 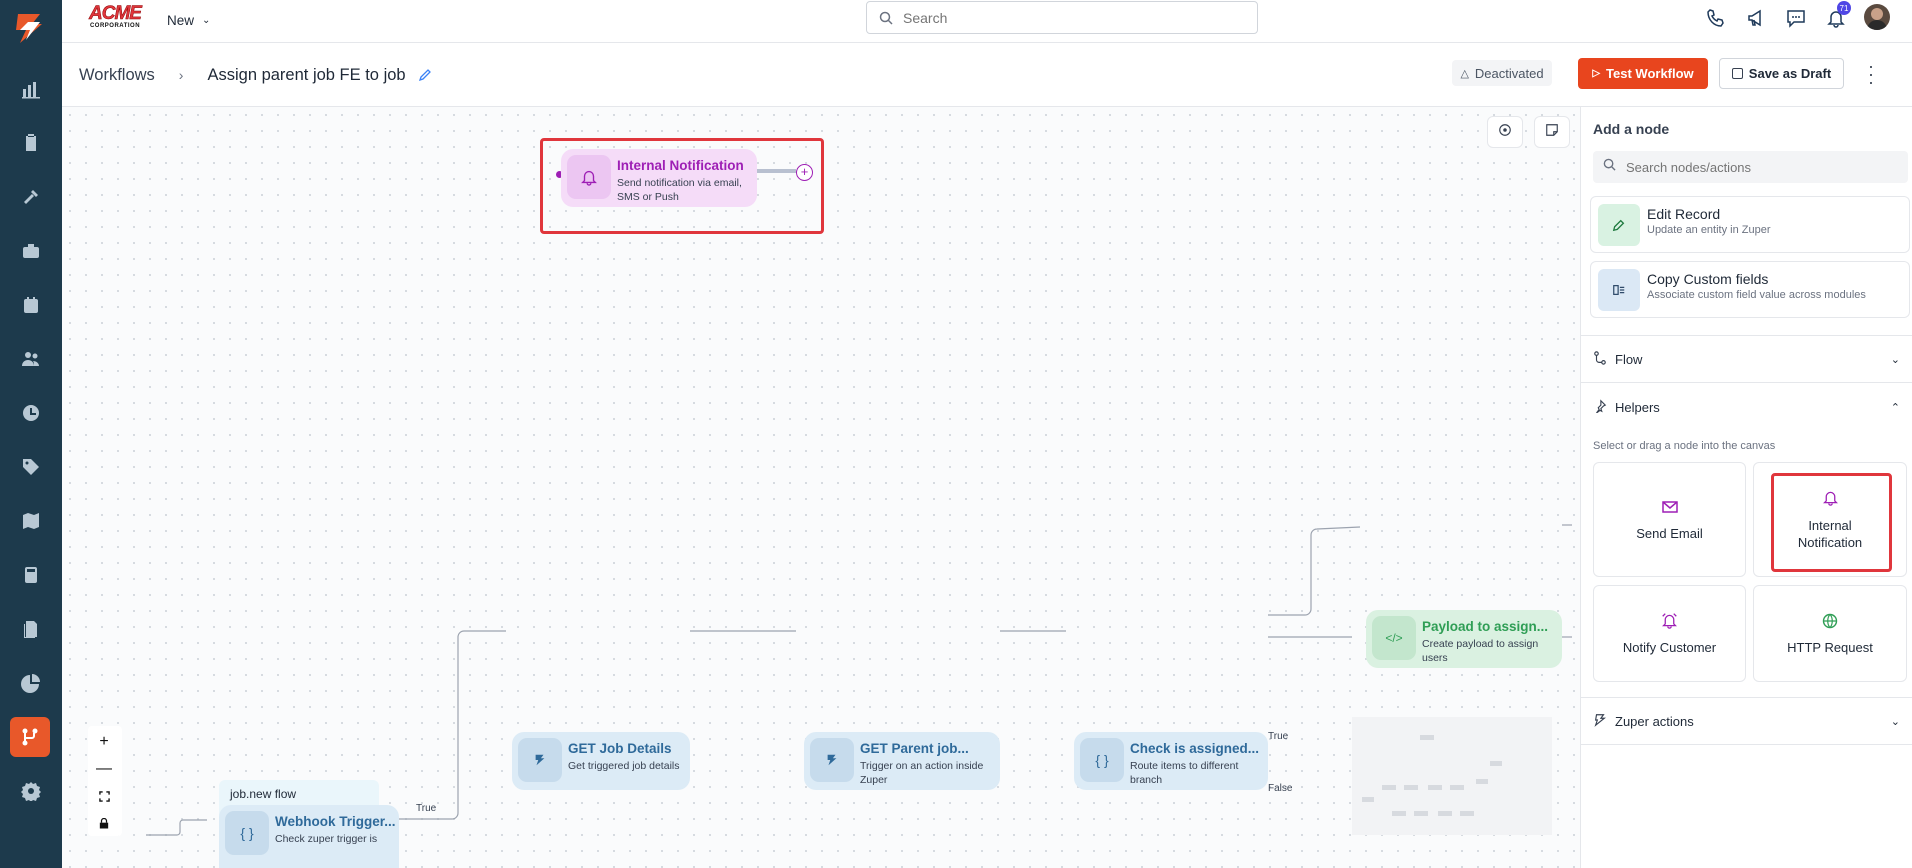 I want to click on search-input, so click(x=1073, y=17).